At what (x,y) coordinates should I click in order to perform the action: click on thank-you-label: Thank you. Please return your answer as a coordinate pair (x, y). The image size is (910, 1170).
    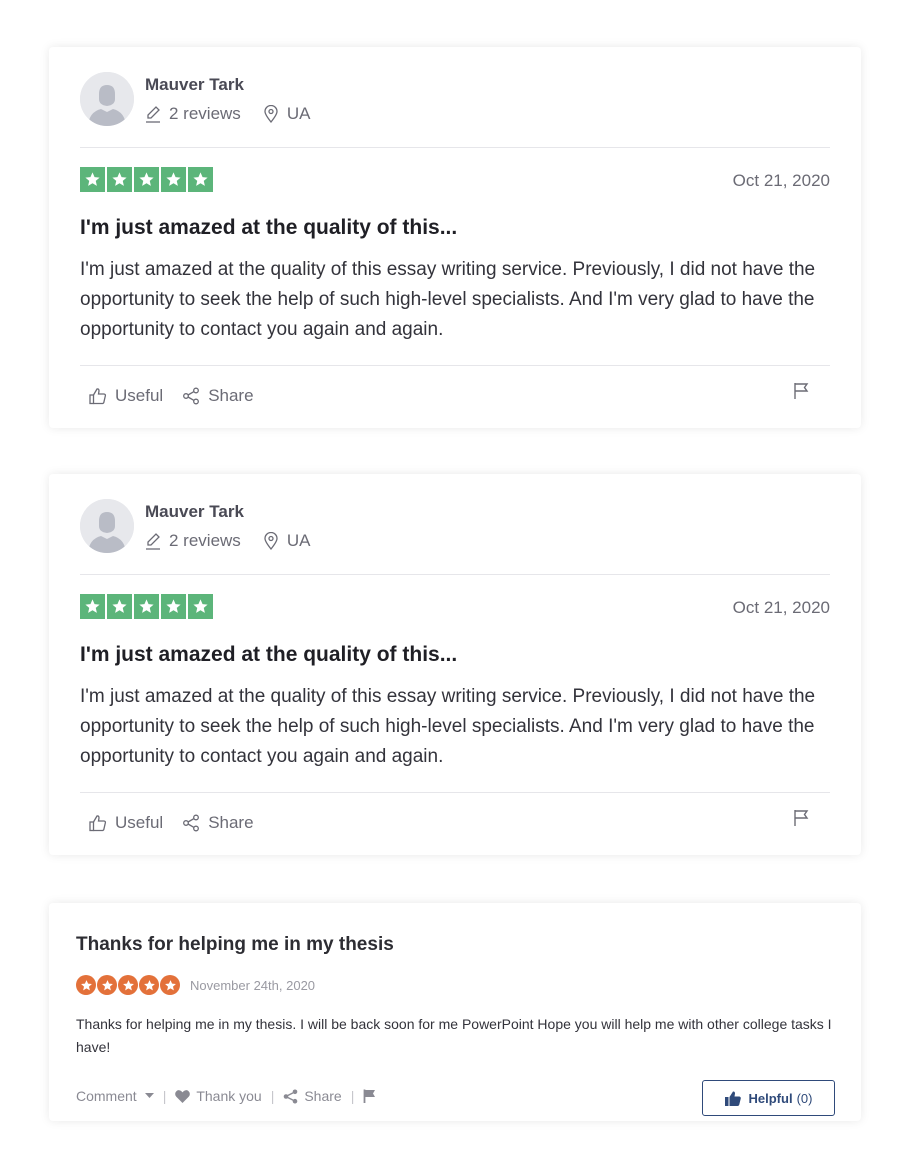
    Looking at the image, I should click on (229, 1096).